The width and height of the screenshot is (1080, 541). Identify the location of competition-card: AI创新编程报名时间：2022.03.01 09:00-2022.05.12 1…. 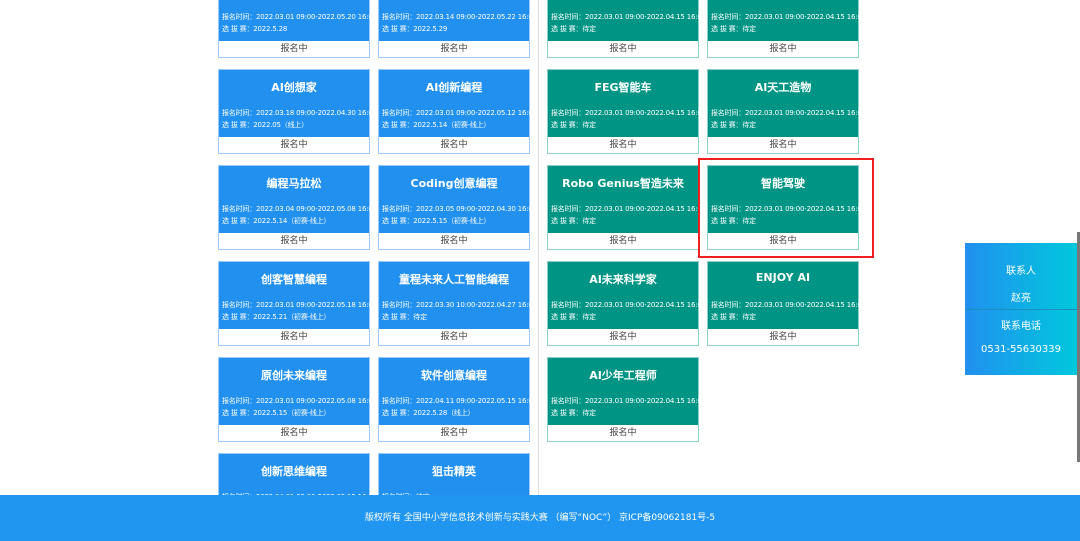
(457, 111).